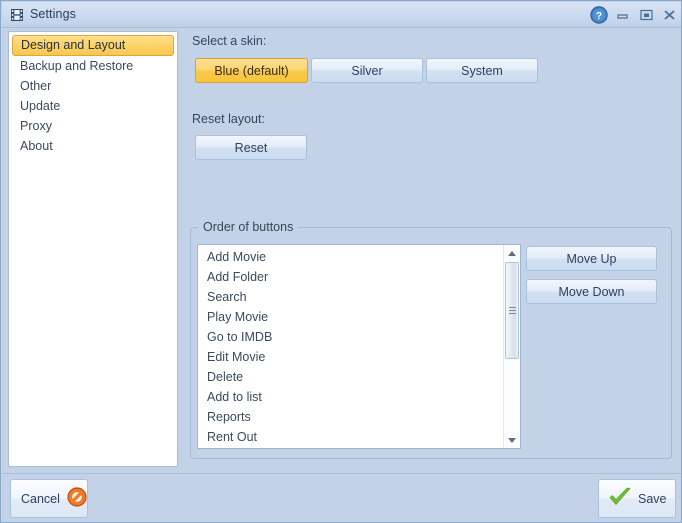 Image resolution: width=682 pixels, height=523 pixels. What do you see at coordinates (40, 498) in the screenshot?
I see `cancel-button-label: Cancel` at bounding box center [40, 498].